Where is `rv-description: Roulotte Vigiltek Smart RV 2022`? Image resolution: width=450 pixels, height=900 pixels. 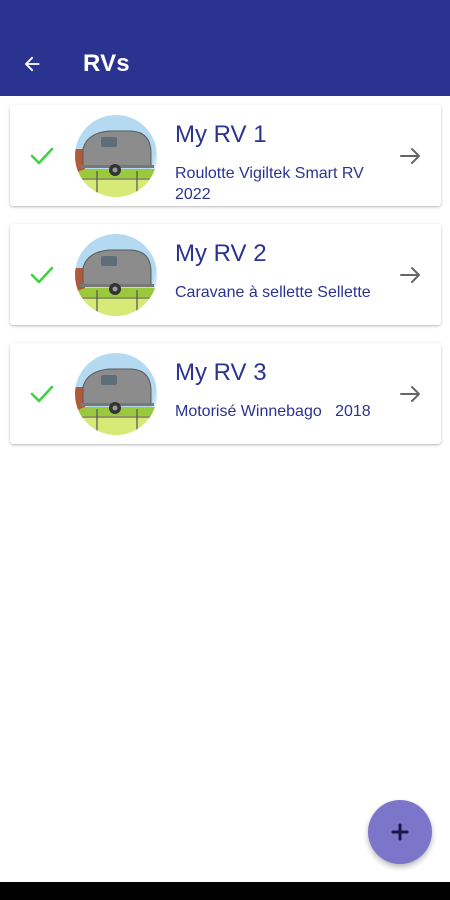
rv-description: Roulotte Vigiltek Smart RV 2022 is located at coordinates (269, 184).